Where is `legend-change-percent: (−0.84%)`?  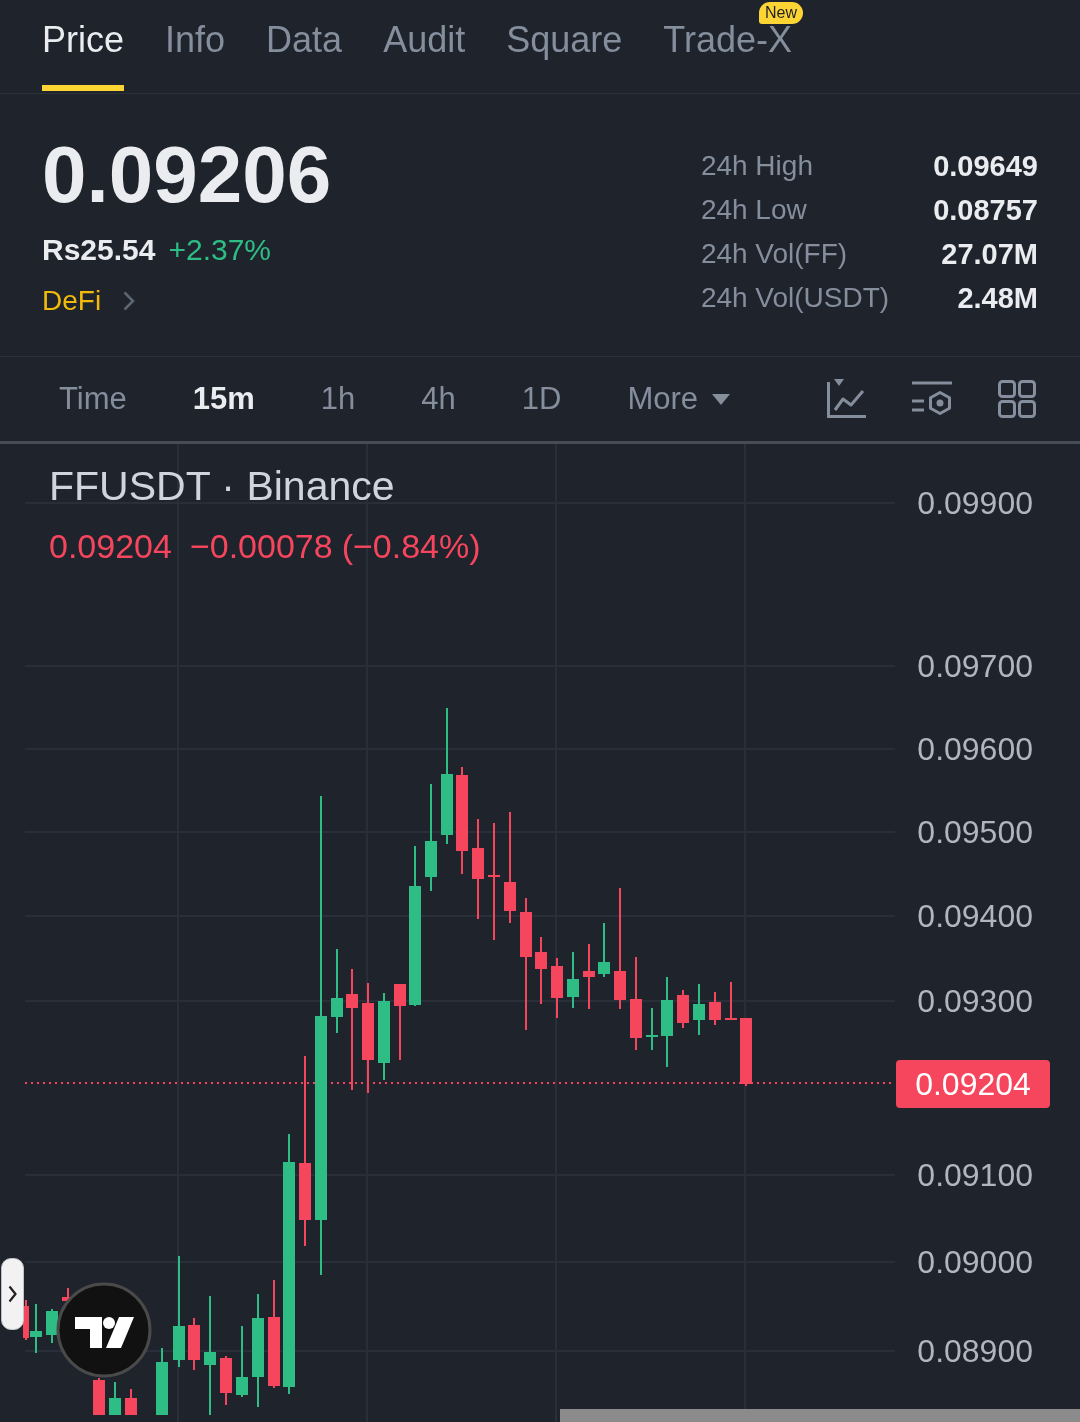 legend-change-percent: (−0.84%) is located at coordinates (411, 546).